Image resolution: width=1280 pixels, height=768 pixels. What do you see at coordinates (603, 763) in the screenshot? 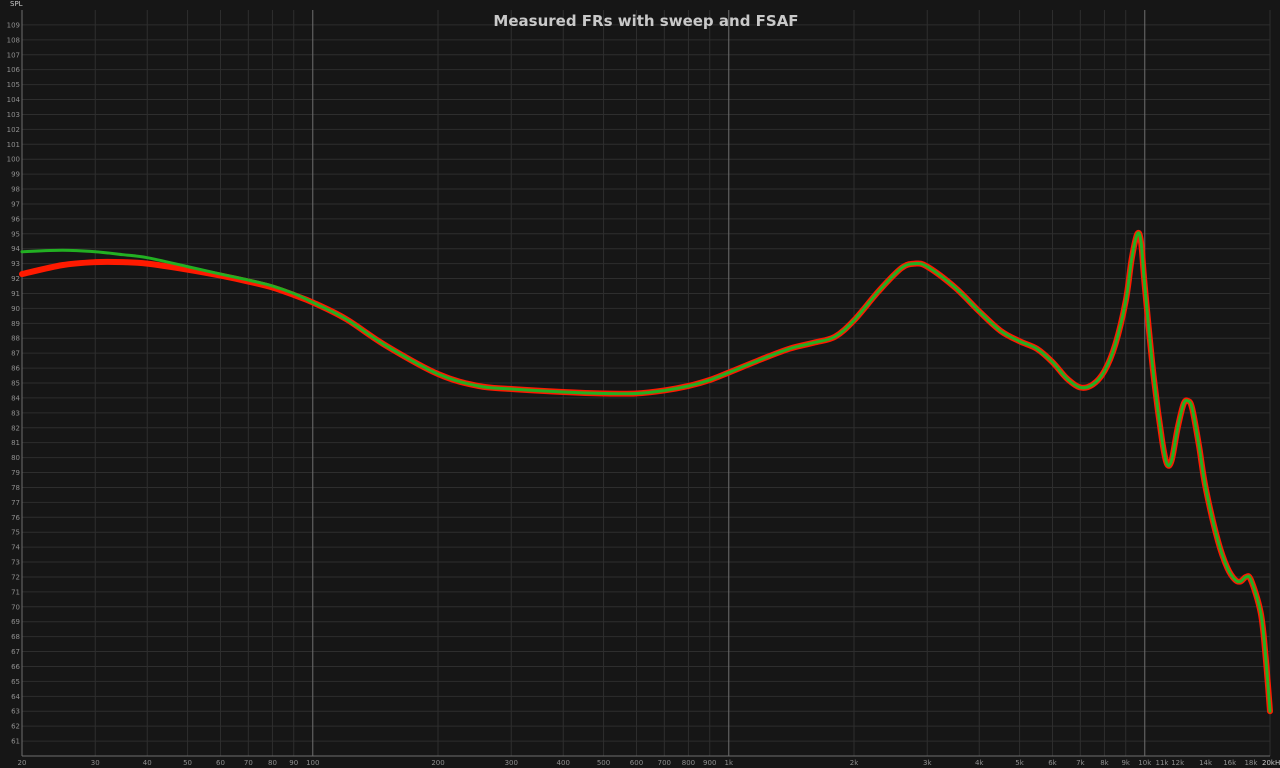
I see `x-tick-label: 500` at bounding box center [603, 763].